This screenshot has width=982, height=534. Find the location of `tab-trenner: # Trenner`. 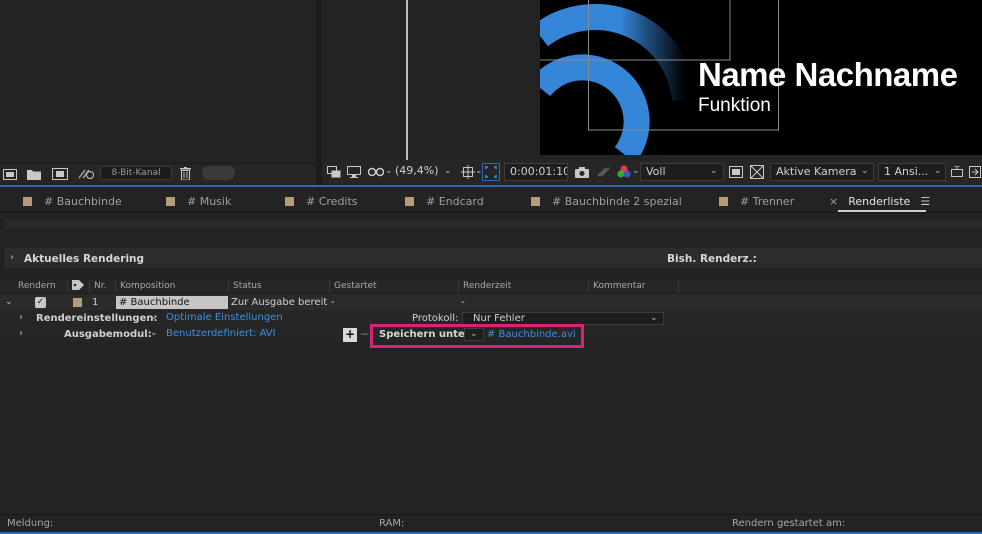

tab-trenner: # Trenner is located at coordinates (756, 201).